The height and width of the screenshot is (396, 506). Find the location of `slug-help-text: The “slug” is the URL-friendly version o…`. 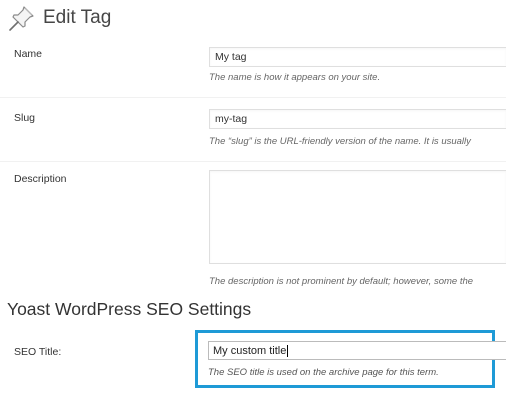

slug-help-text: The “slug” is the URL-friendly version o… is located at coordinates (340, 141).